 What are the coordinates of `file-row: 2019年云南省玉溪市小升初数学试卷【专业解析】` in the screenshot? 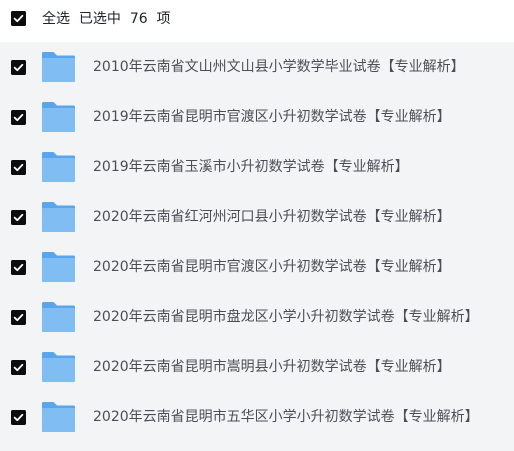 It's located at (257, 167).